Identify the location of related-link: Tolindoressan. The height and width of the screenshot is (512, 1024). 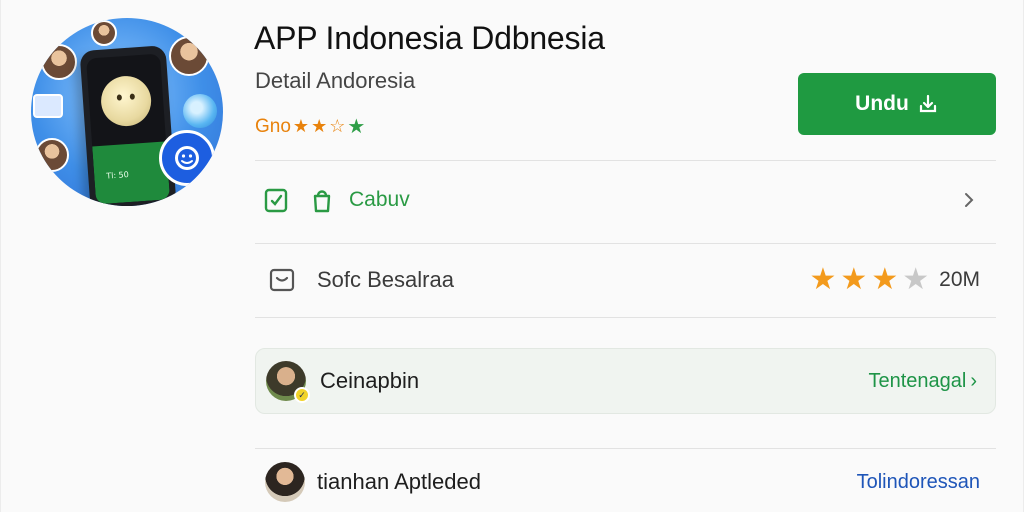
(918, 482).